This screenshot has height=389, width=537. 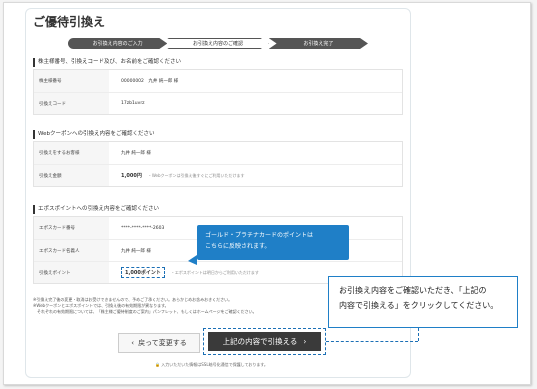 I want to click on point-amount: 1,000ポイント, so click(x=143, y=272).